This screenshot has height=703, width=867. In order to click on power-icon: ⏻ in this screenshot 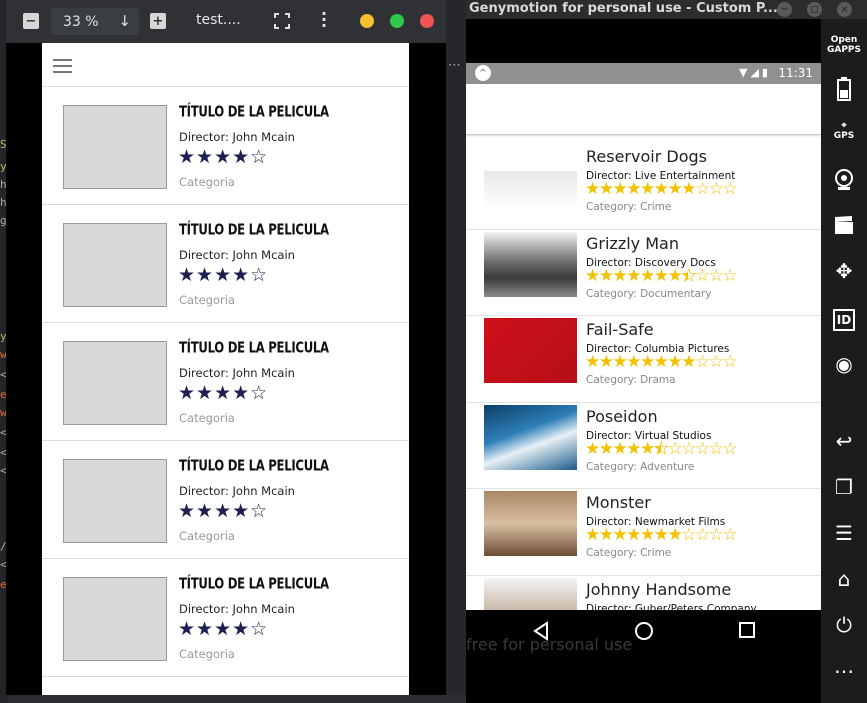, I will do `click(844, 625)`.